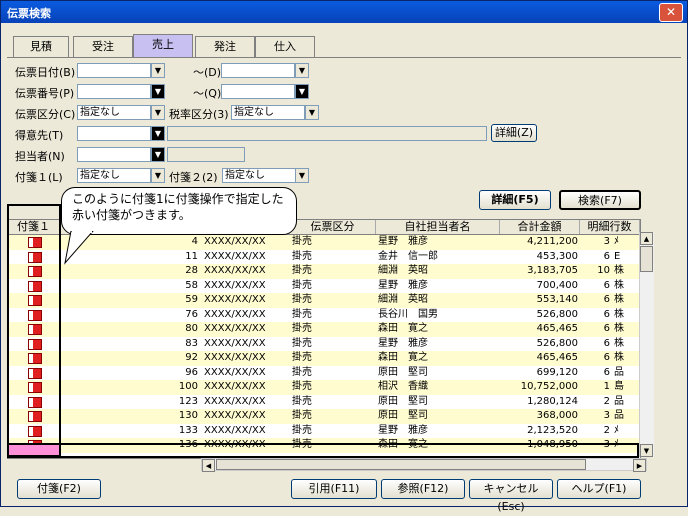  What do you see at coordinates (163, 45) in the screenshot?
I see `tab-sales: 売上` at bounding box center [163, 45].